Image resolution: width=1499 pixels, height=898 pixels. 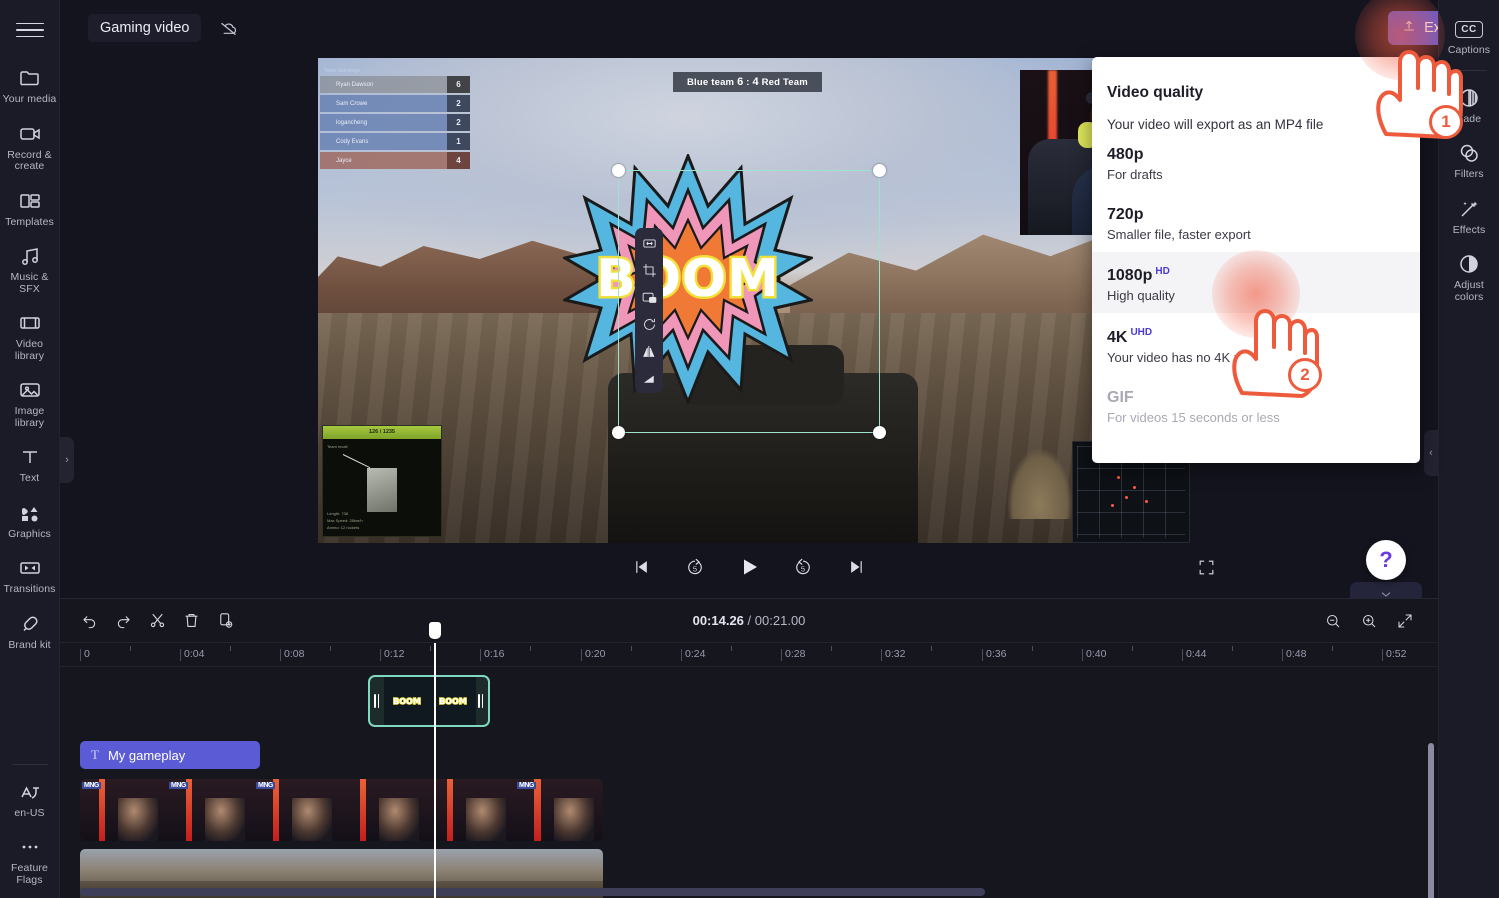 I want to click on text-t-icon, so click(x=30, y=457).